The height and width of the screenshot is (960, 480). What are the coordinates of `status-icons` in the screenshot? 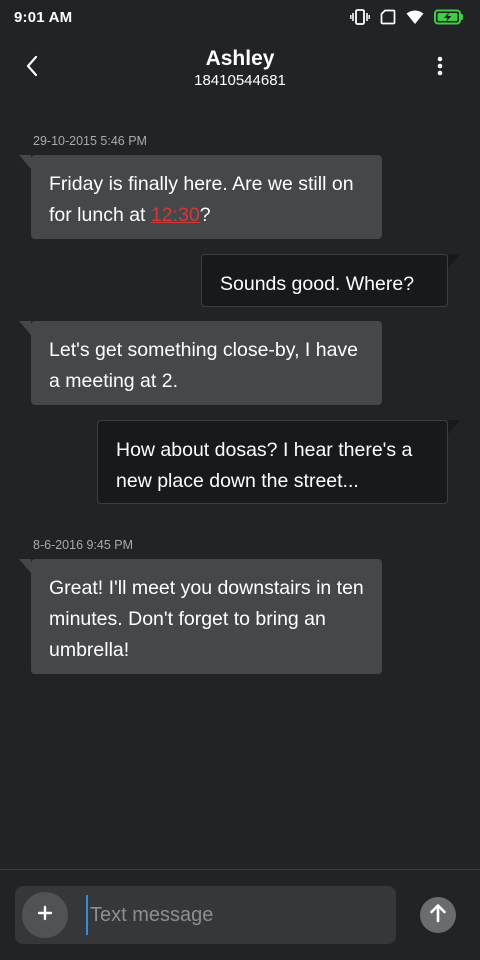 It's located at (407, 17).